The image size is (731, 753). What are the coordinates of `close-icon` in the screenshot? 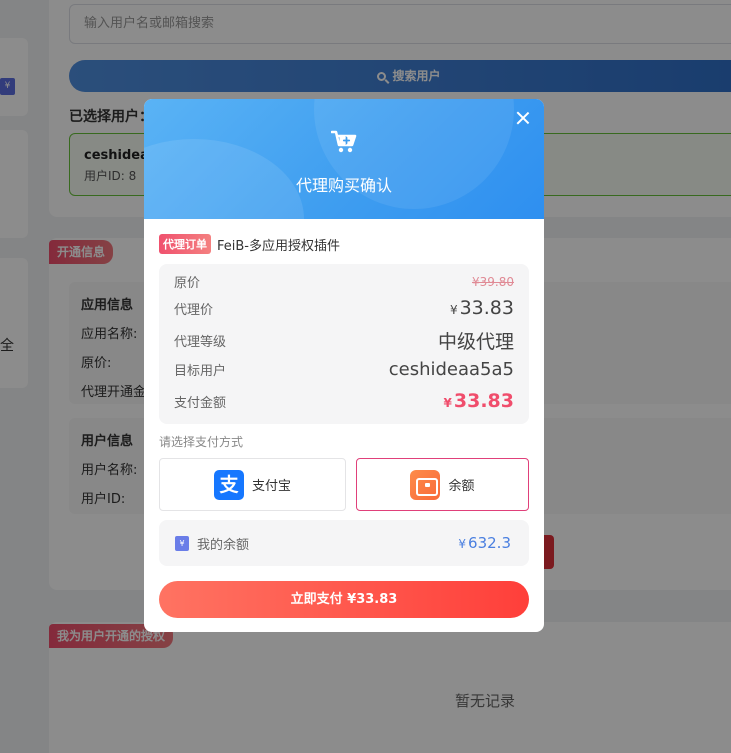 It's located at (523, 118).